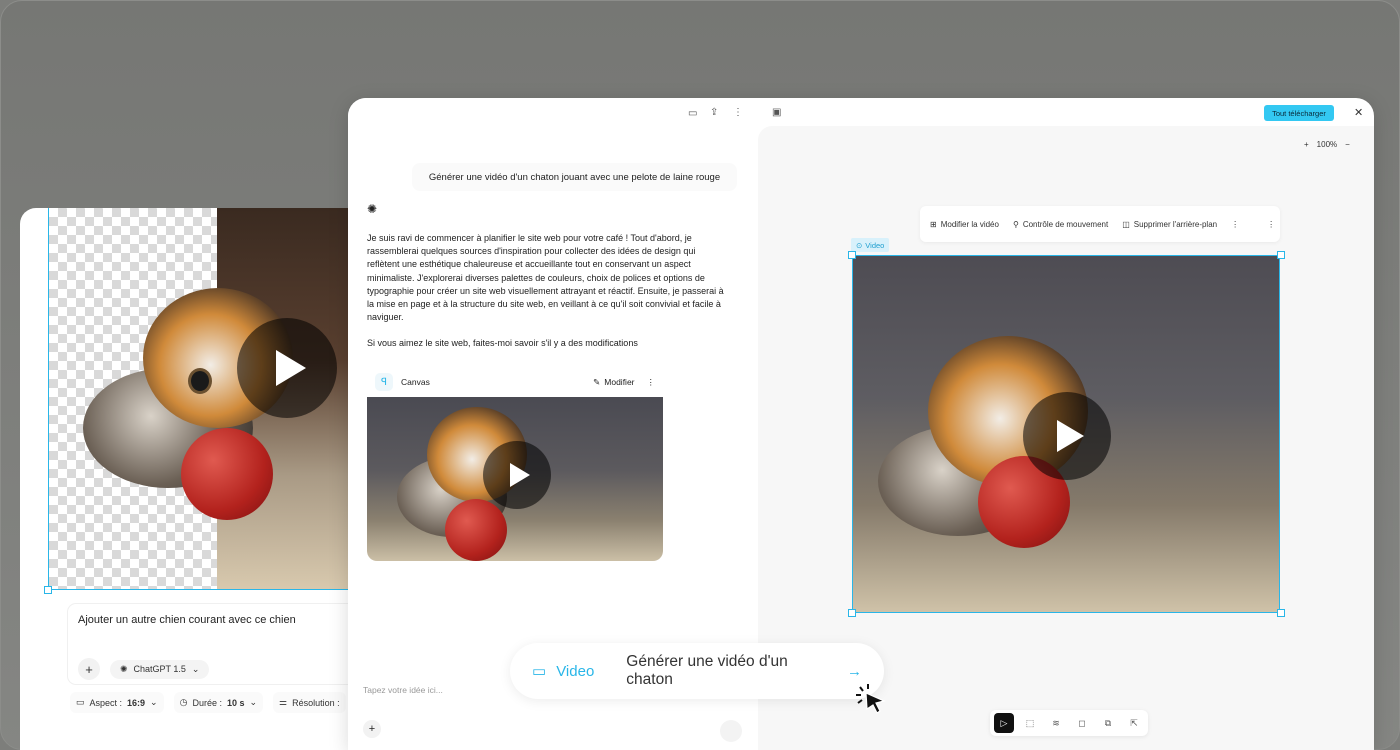  I want to click on sliders-icon: ⚌, so click(283, 702).